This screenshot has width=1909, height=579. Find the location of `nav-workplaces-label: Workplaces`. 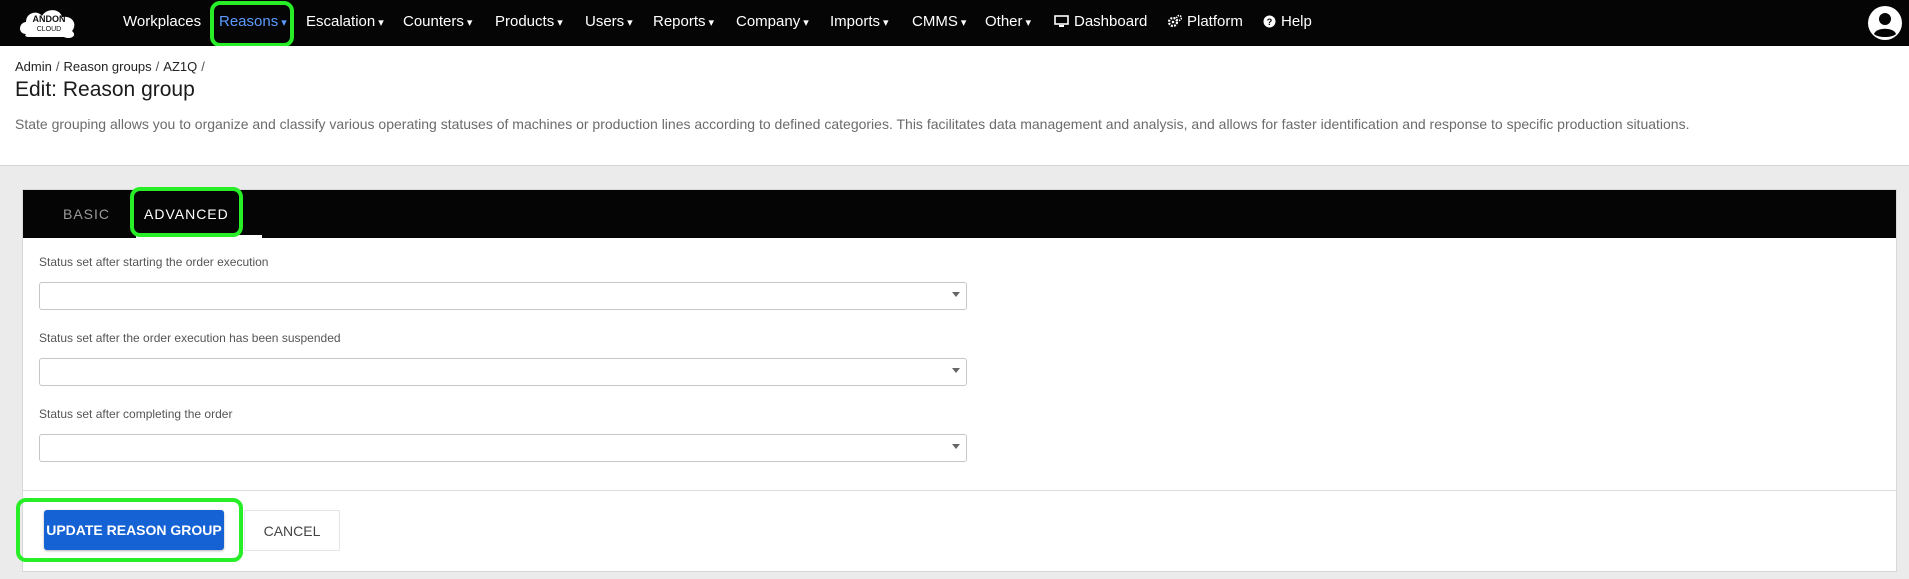

nav-workplaces-label: Workplaces is located at coordinates (162, 21).